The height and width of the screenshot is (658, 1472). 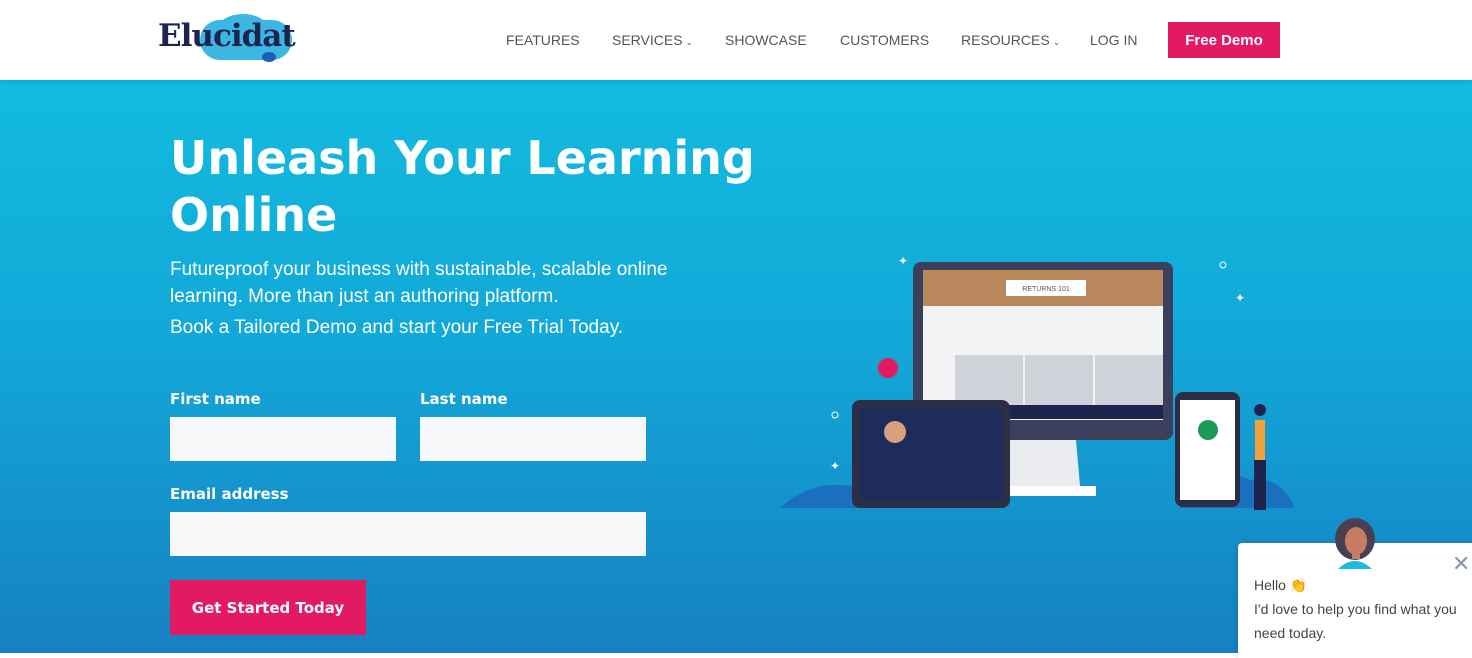 What do you see at coordinates (215, 399) in the screenshot?
I see `first-name-label: First name` at bounding box center [215, 399].